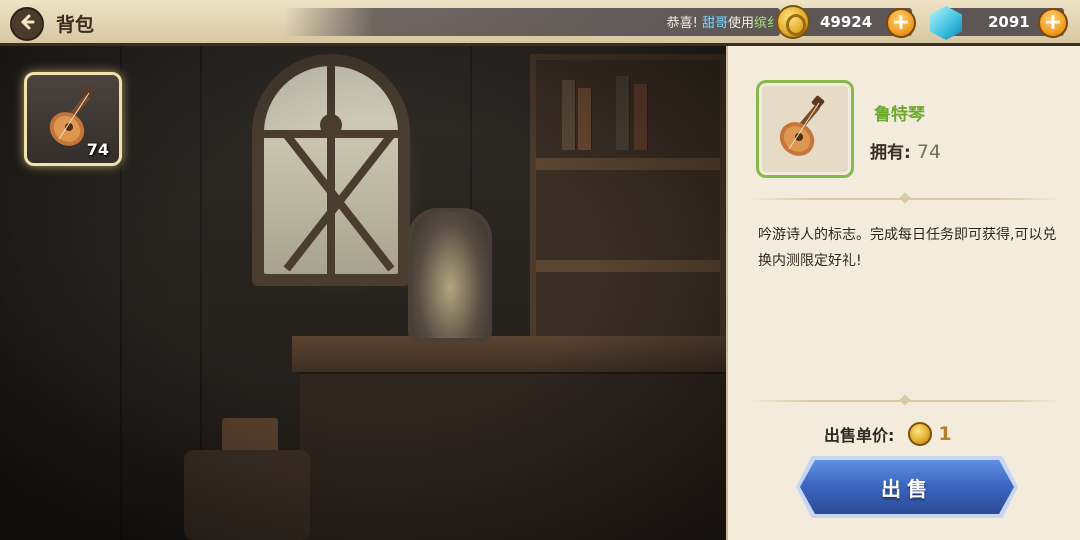 The width and height of the screenshot is (1080, 540). Describe the element at coordinates (682, 23) in the screenshot. I see `news-prefix: 恭喜!` at that location.